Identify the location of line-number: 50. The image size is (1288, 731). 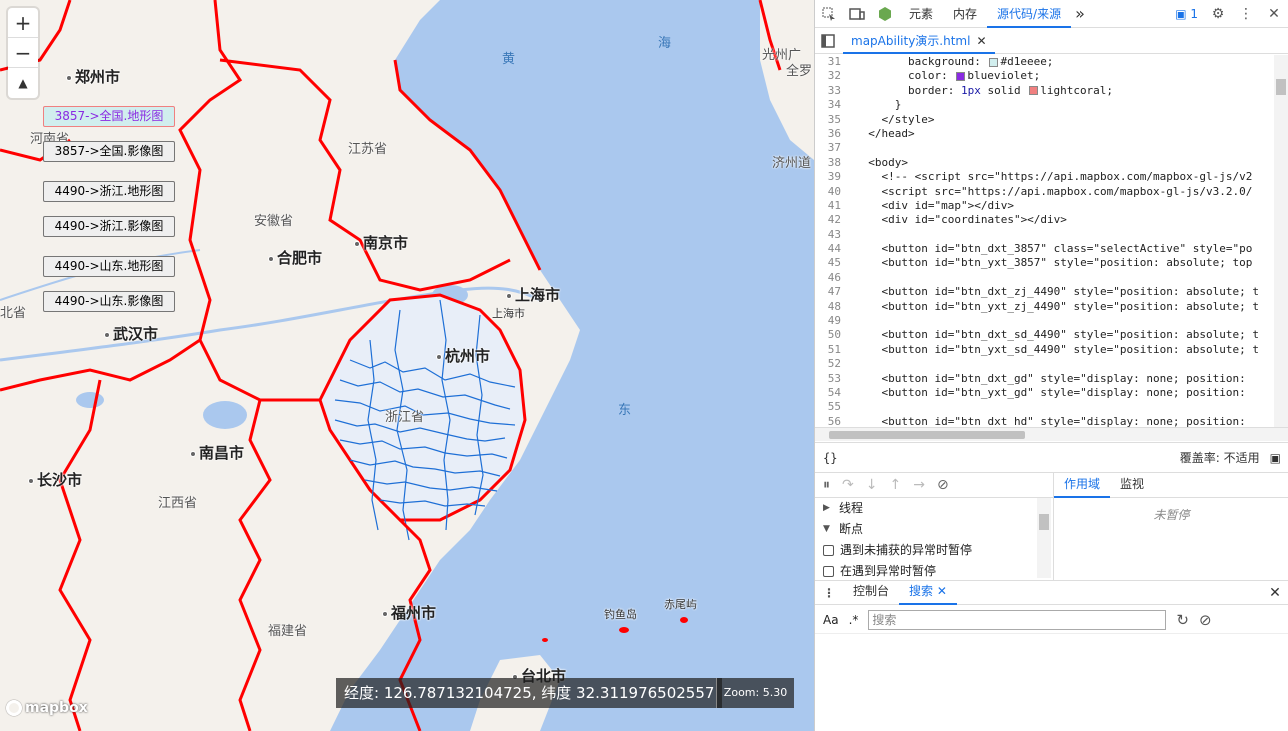
(835, 335).